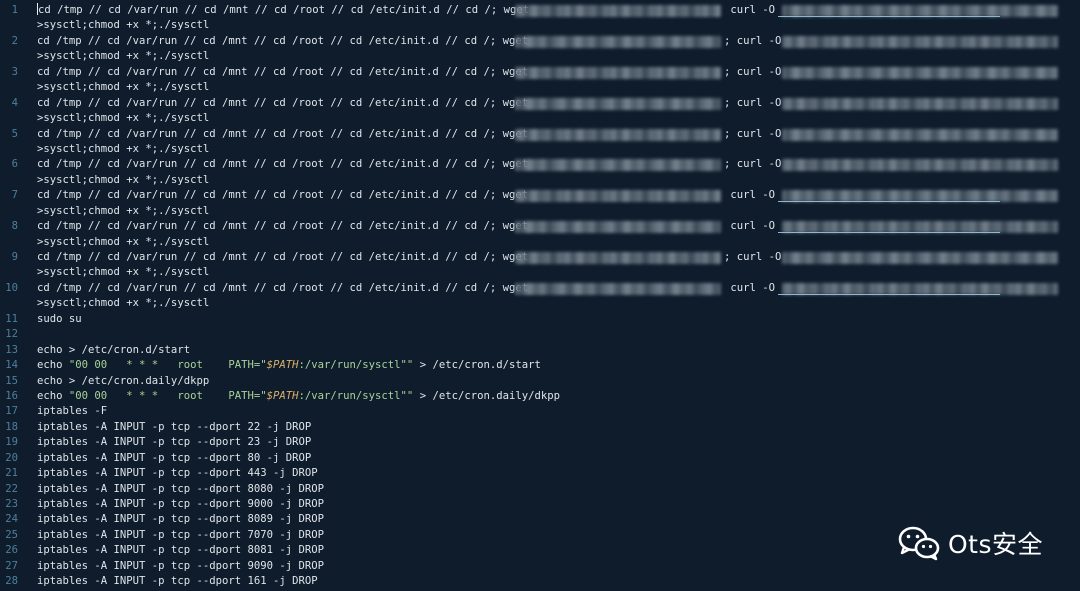  Describe the element at coordinates (14, 257) in the screenshot. I see `line-number: 9` at that location.